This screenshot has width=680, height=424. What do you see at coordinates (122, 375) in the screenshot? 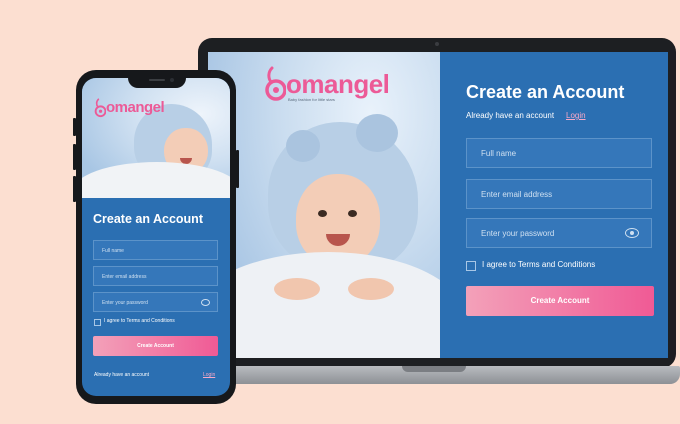
I see `phone-already-account-text: Already have an account` at bounding box center [122, 375].